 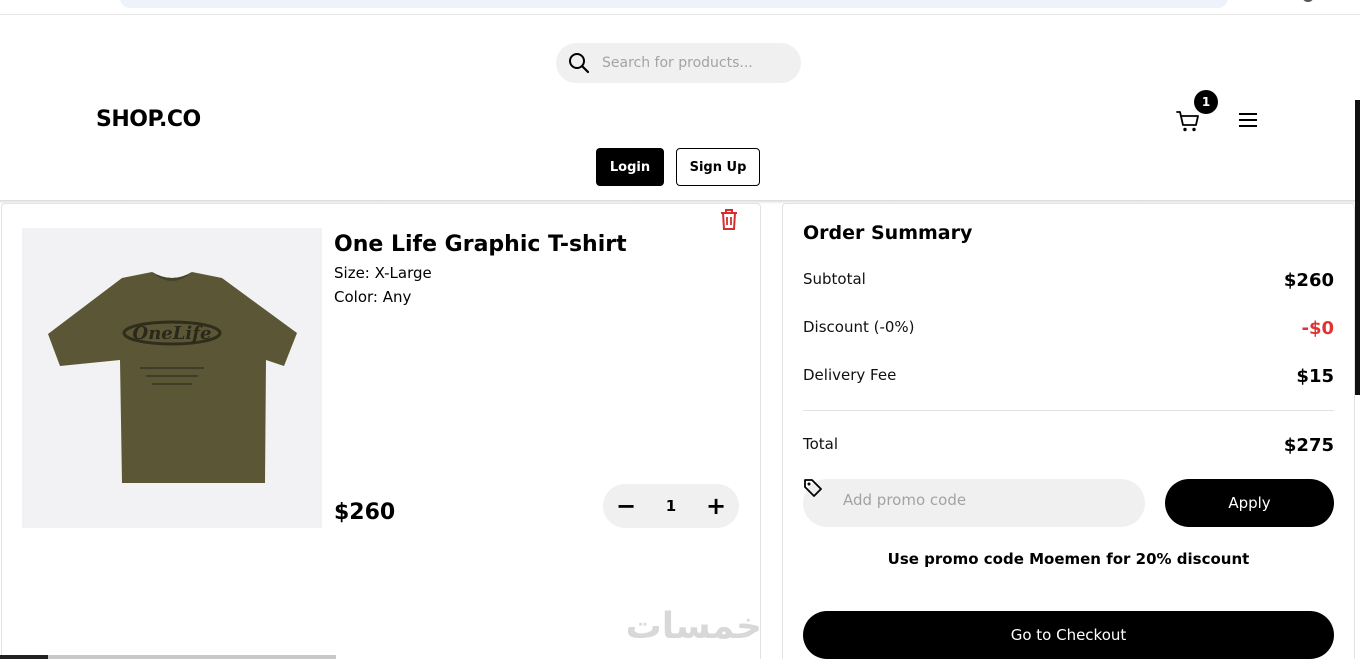 I want to click on product-name: One Life Graphic T-shirt, so click(x=480, y=244).